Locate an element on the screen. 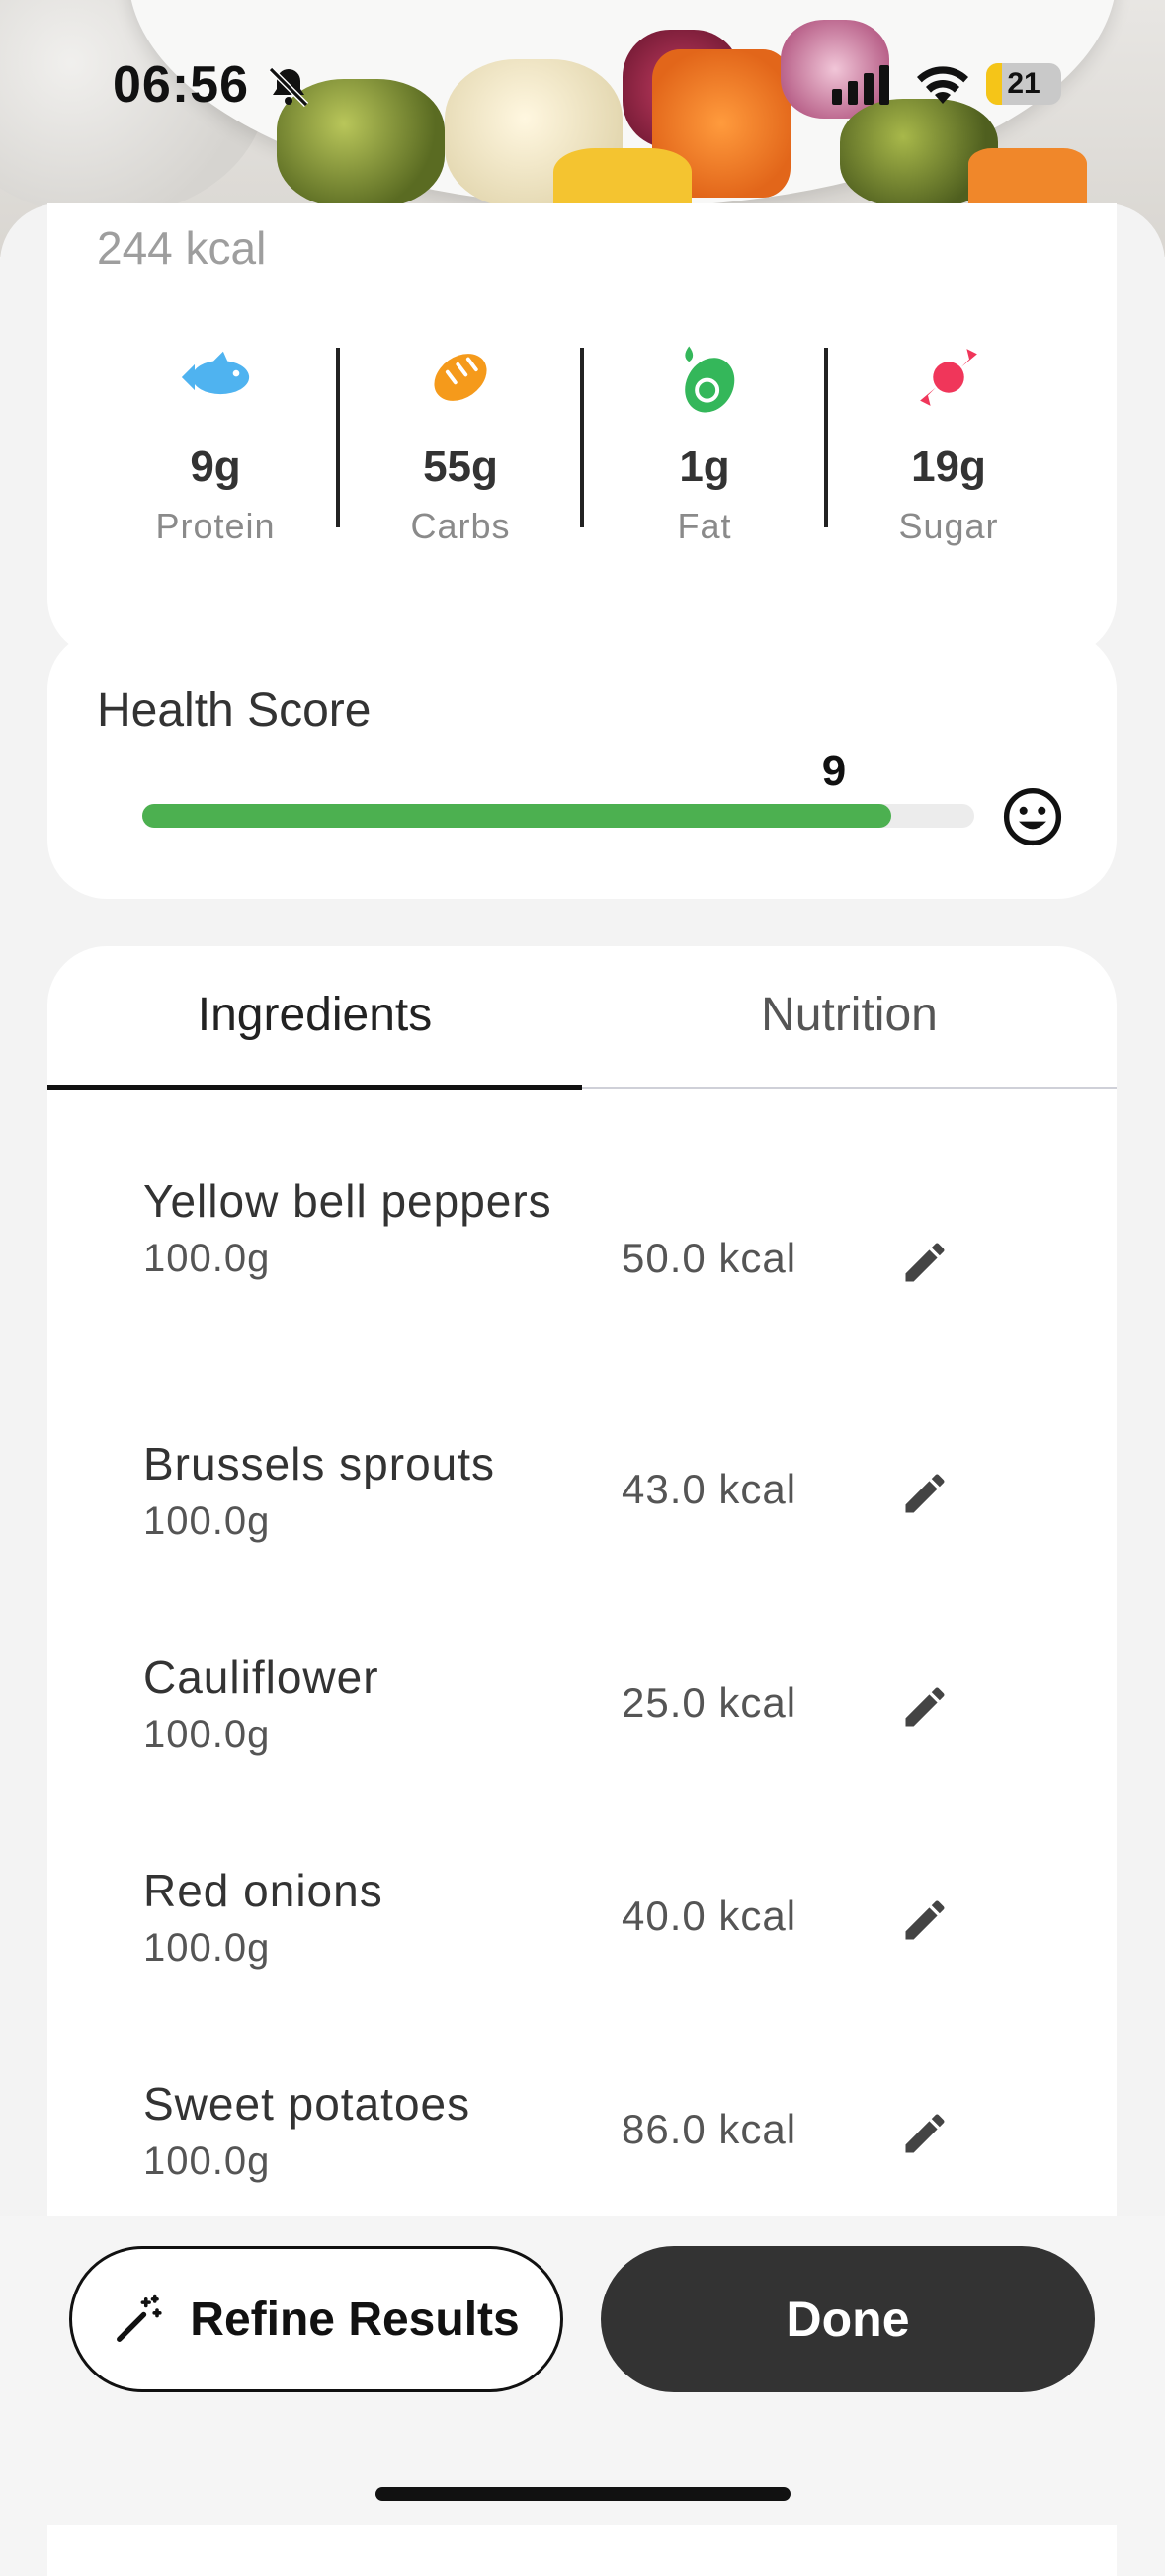  macro-carbs: 55g Carbs is located at coordinates (460, 441).